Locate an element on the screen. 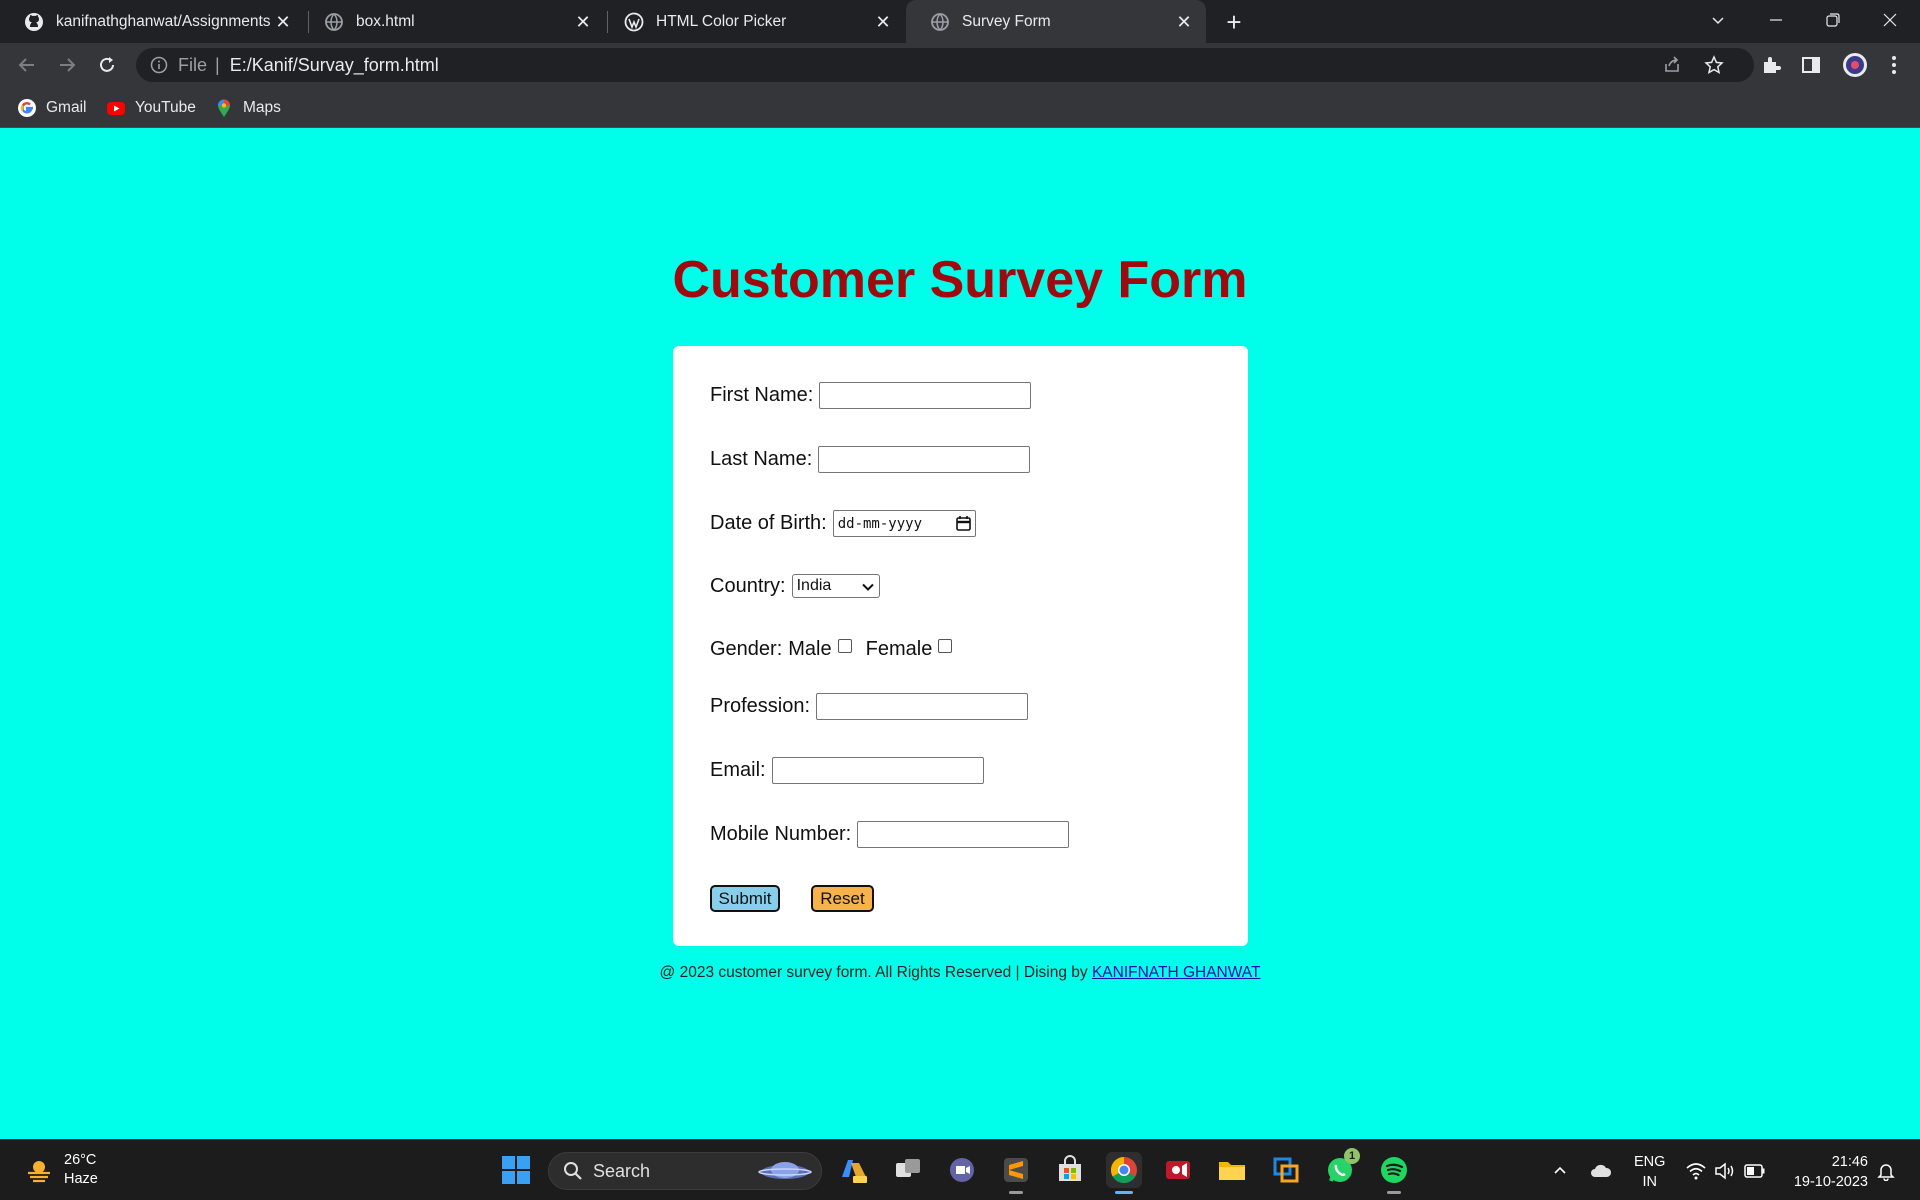  notifications-button is located at coordinates (1886, 1170).